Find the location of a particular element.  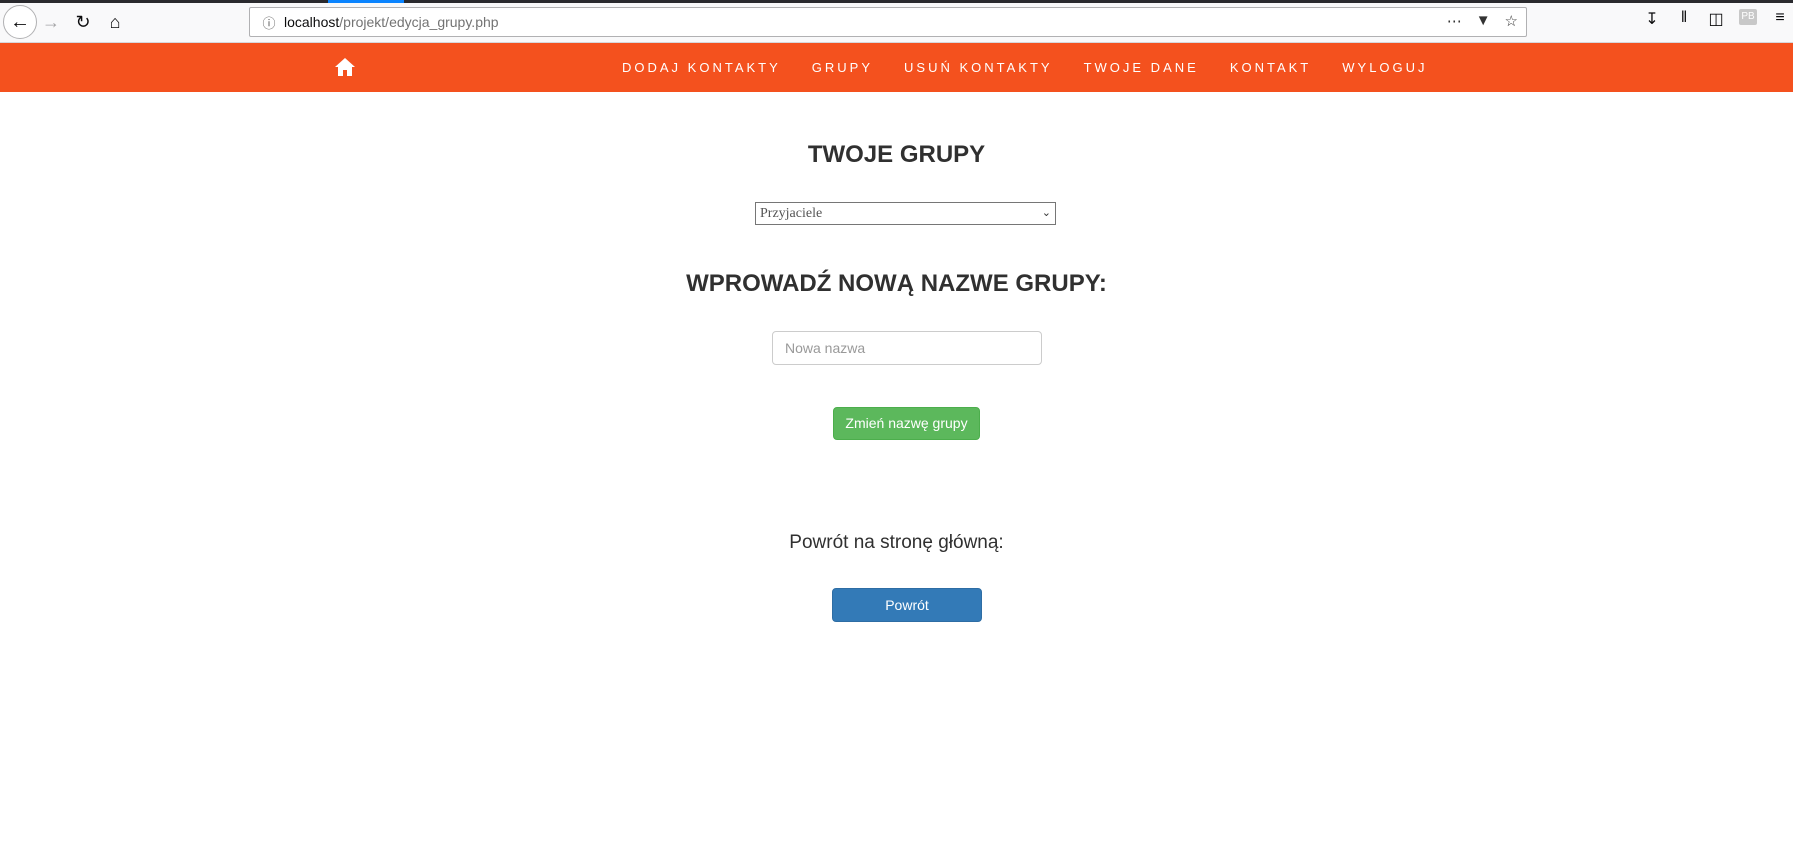

nav-link-twoje-dane: TWOJE DANE is located at coordinates (1141, 67).